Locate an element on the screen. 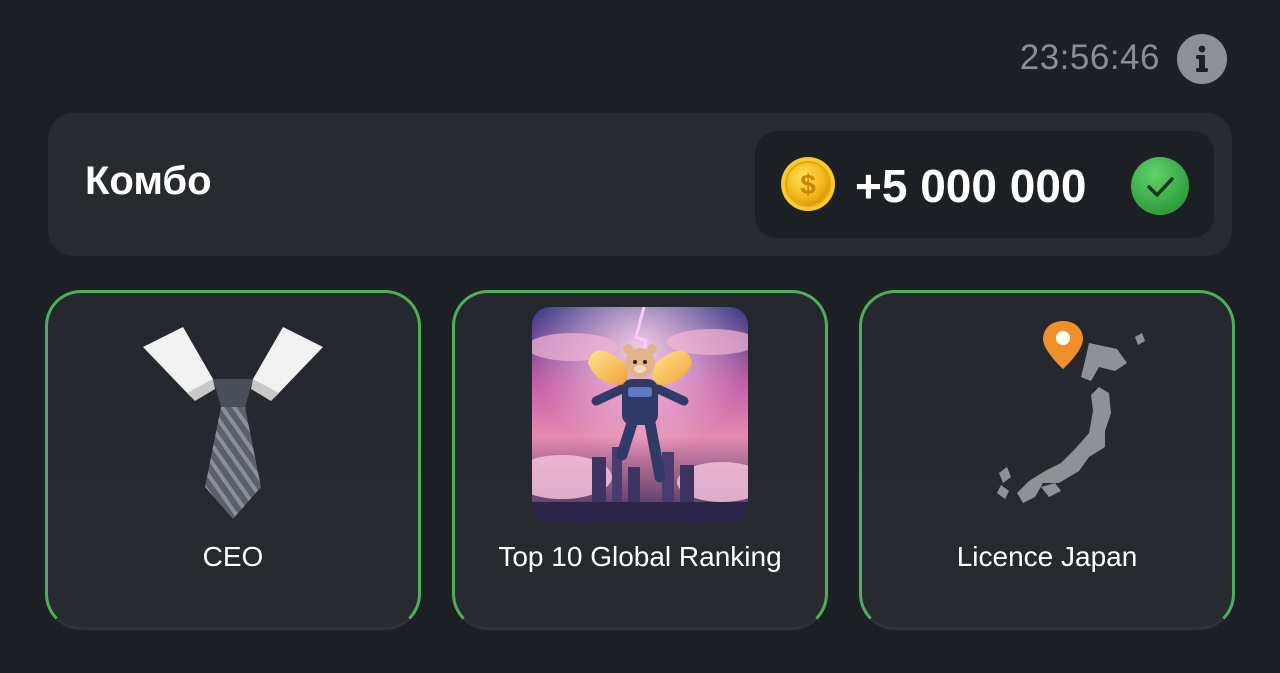 This screenshot has height=673, width=1280. info-icon is located at coordinates (1202, 58).